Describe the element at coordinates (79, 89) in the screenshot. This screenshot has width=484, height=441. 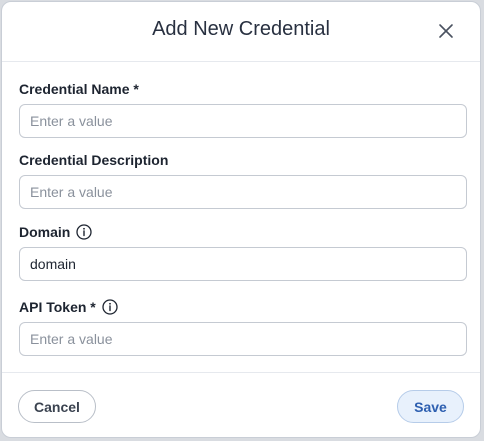
I see `credential-name-label-text: Credential Name *` at that location.